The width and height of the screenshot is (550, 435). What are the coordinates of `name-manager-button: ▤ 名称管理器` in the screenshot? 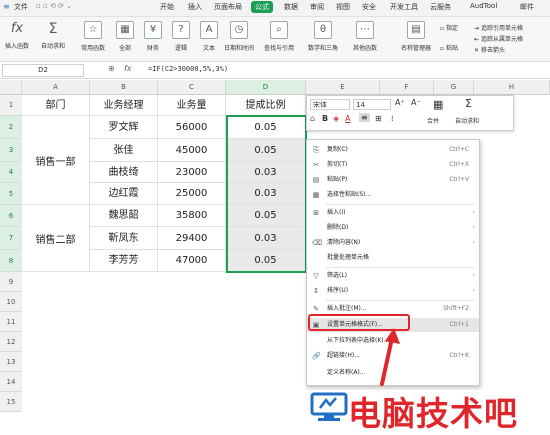 It's located at (416, 39).